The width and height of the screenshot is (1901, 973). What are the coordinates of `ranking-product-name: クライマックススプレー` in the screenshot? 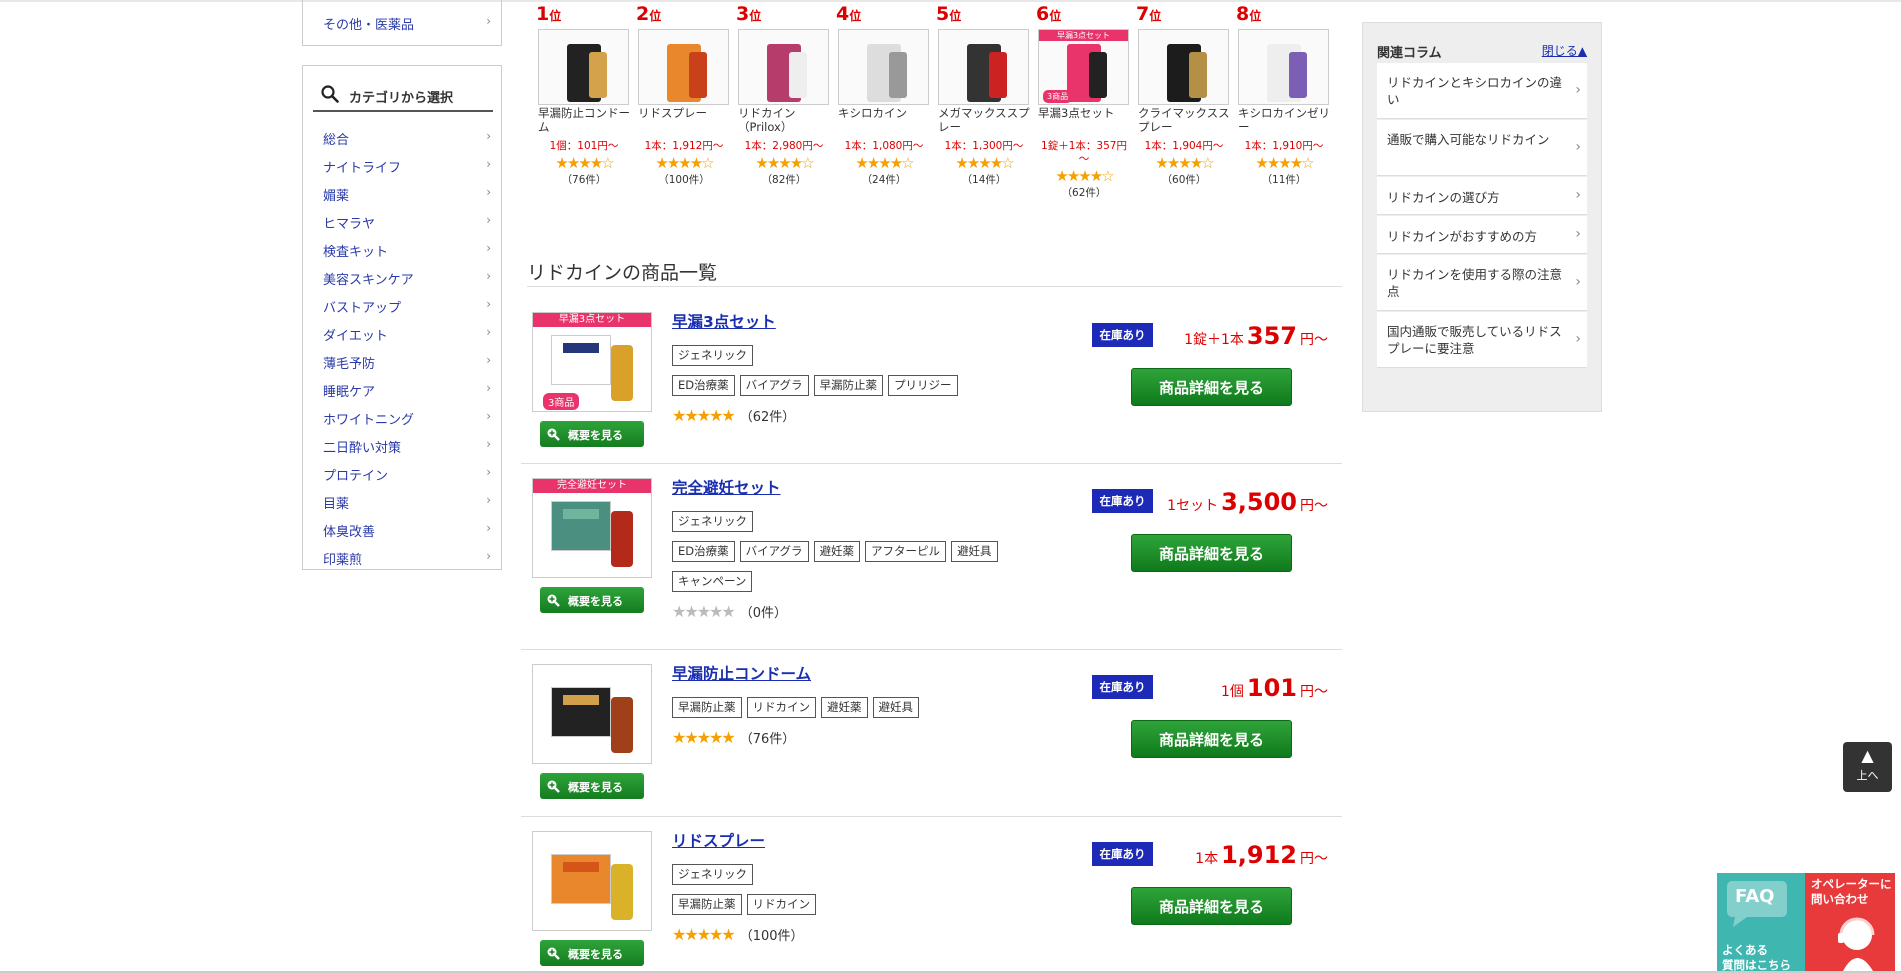 It's located at (1185, 120).